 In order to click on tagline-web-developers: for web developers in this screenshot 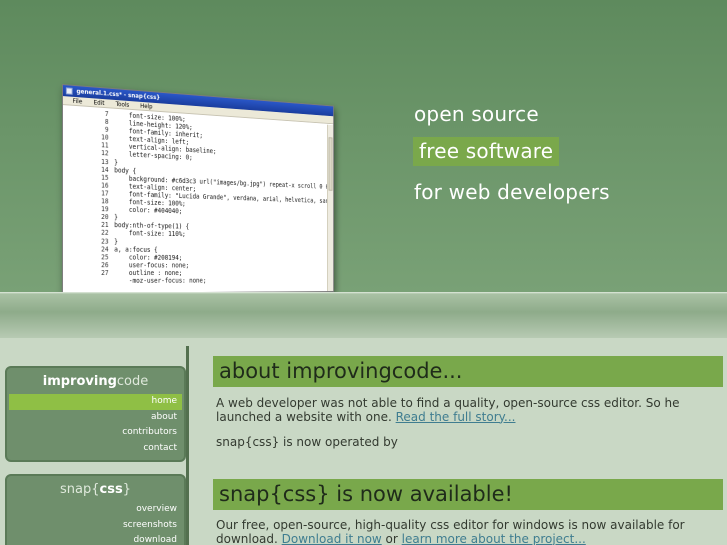, I will do `click(512, 192)`.